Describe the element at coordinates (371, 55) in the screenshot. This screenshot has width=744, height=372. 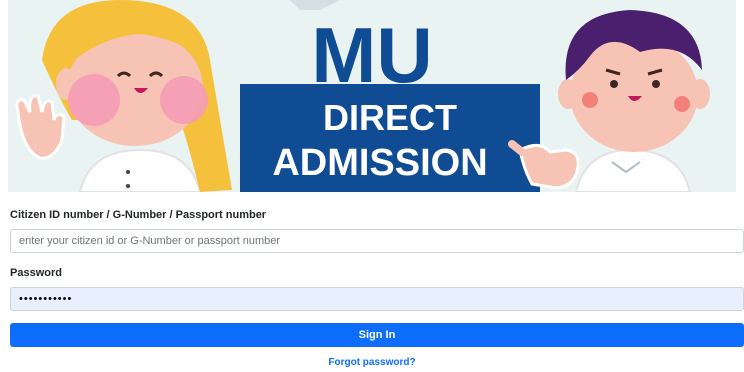
I see `title-mu: MU` at that location.